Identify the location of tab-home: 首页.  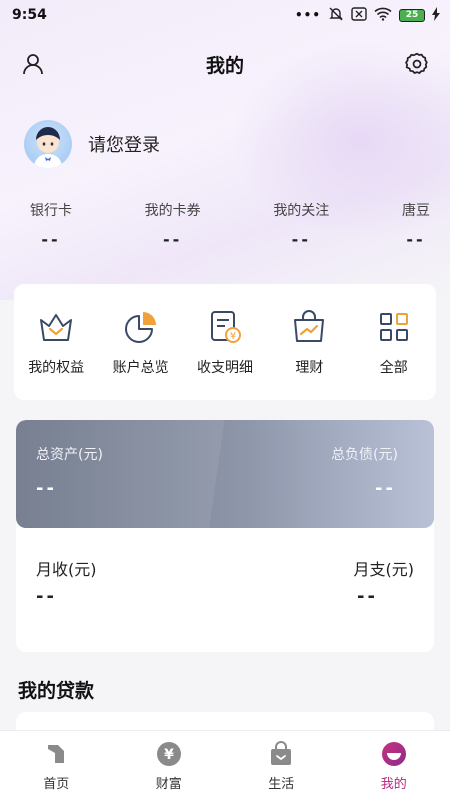
(56, 766).